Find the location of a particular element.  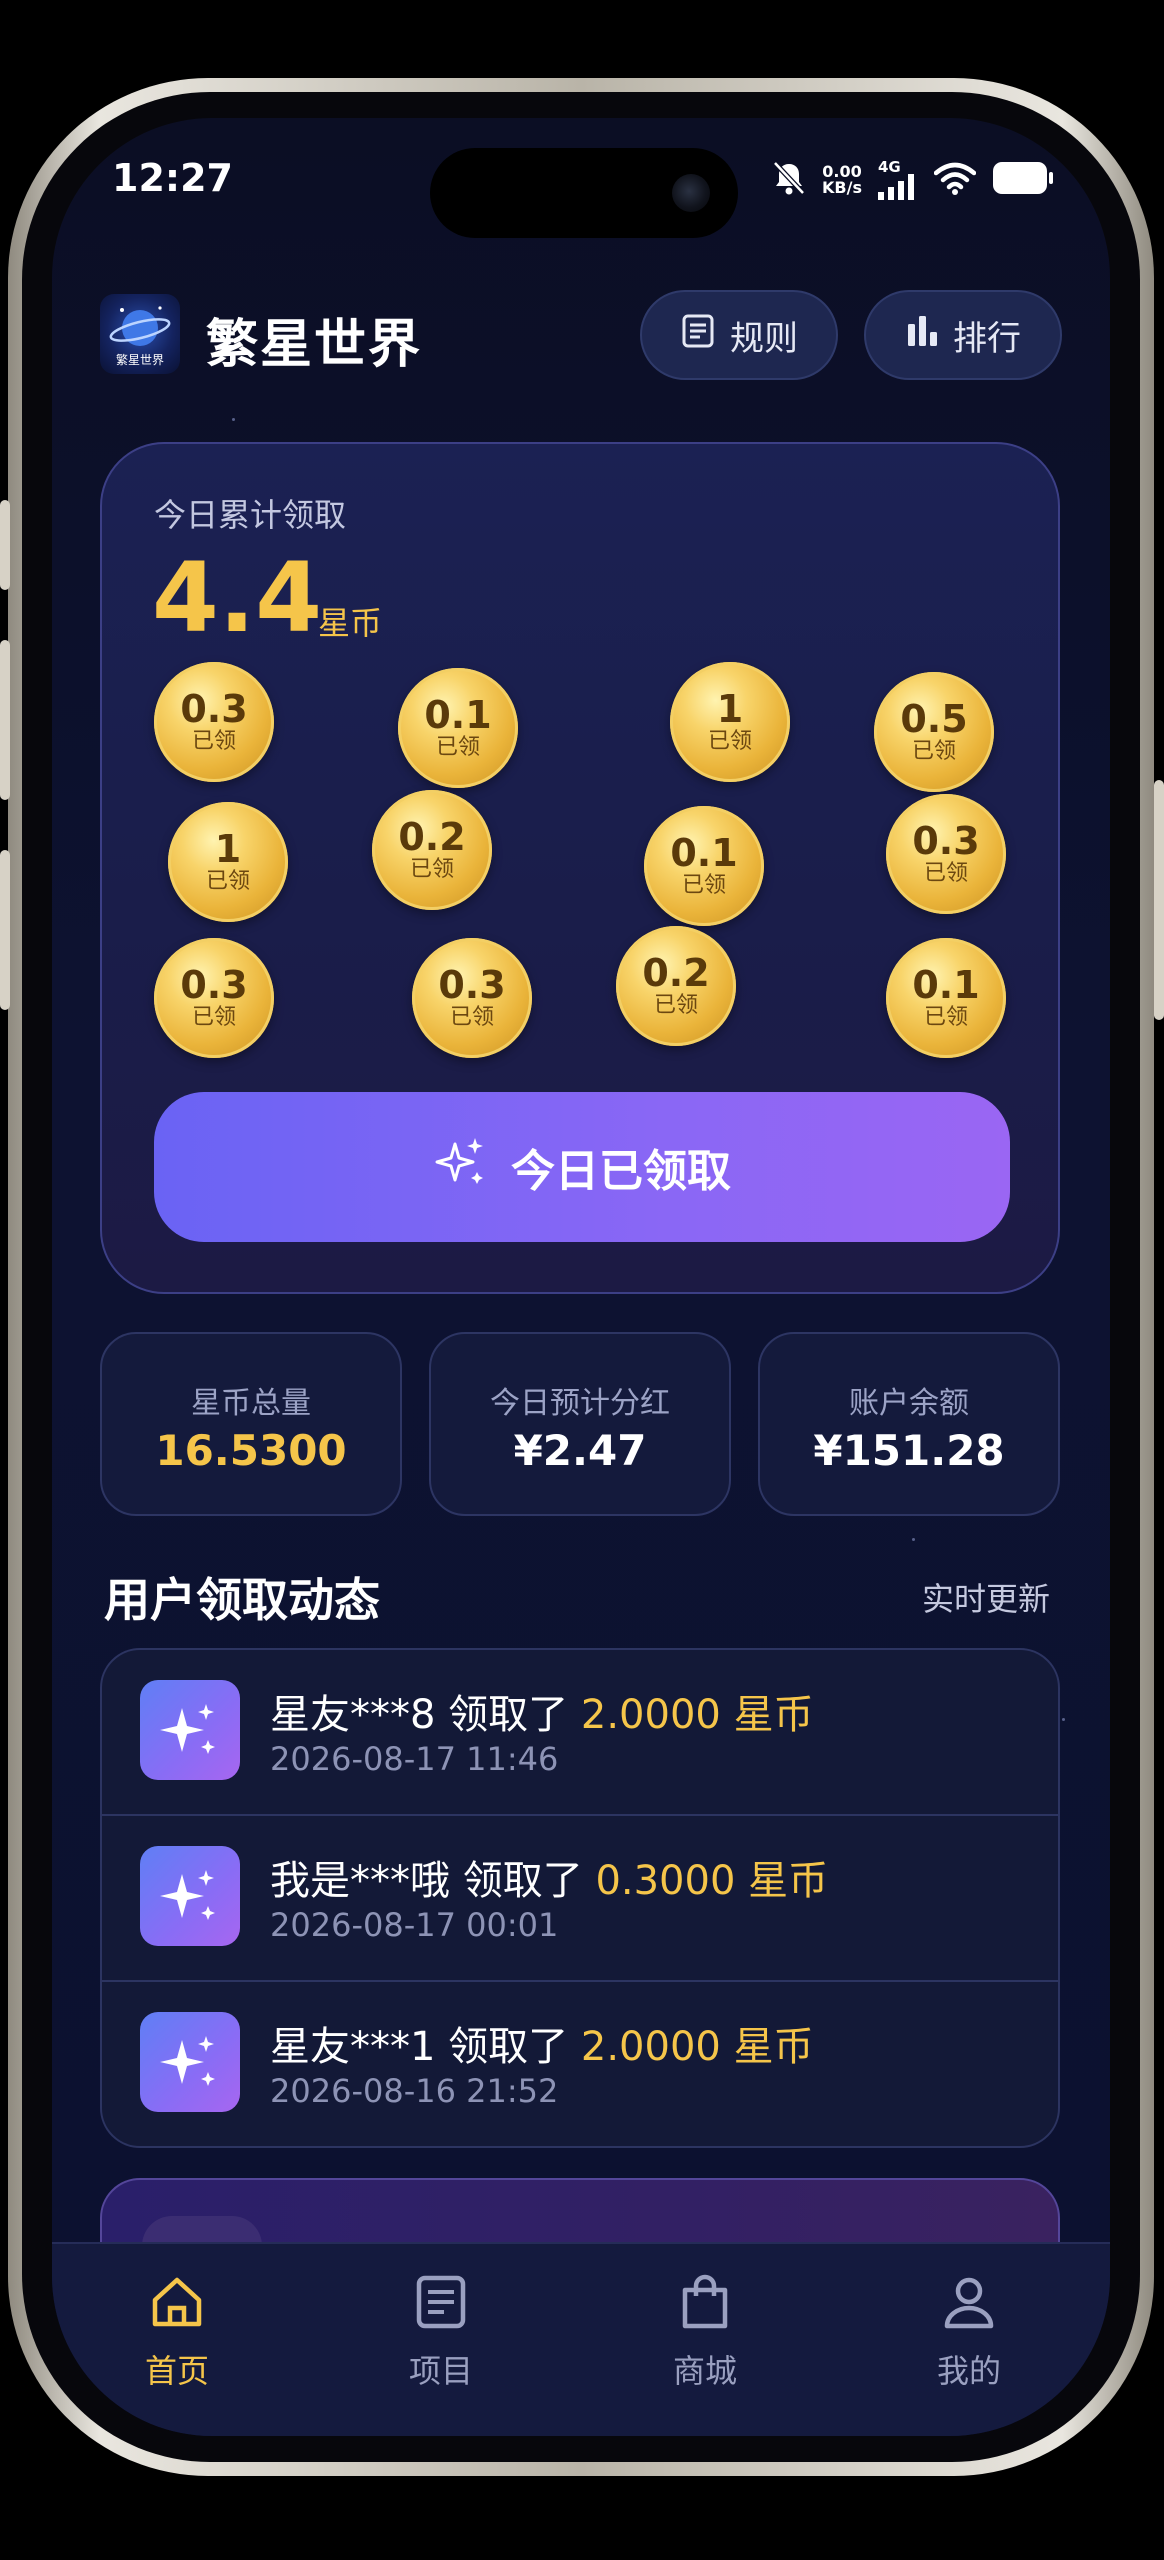

feed-time: 2026-08-17 11:46 is located at coordinates (414, 1759).